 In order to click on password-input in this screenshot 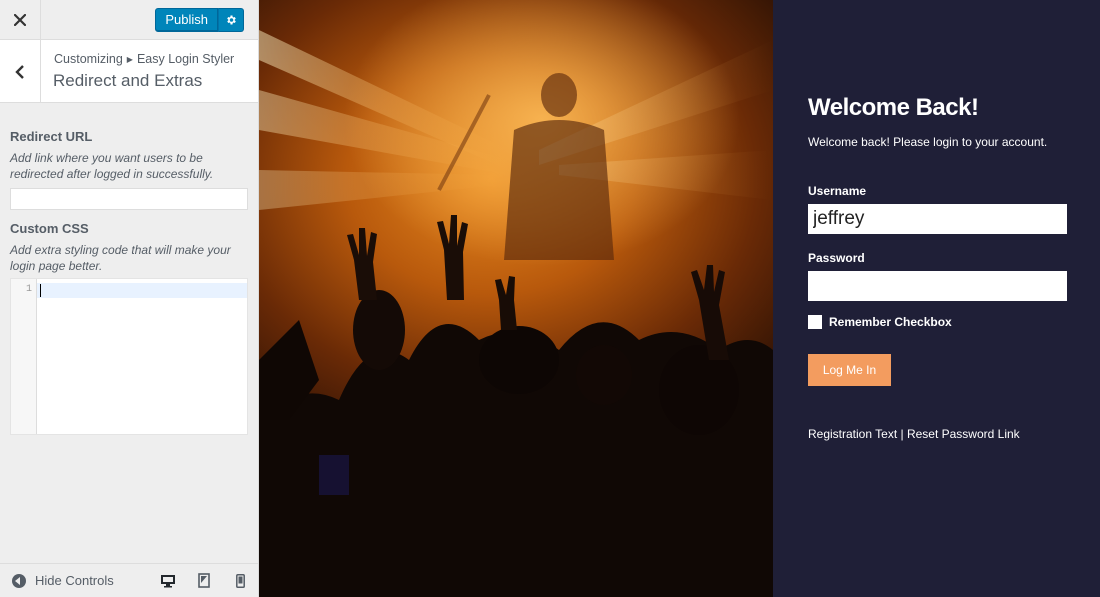, I will do `click(937, 286)`.